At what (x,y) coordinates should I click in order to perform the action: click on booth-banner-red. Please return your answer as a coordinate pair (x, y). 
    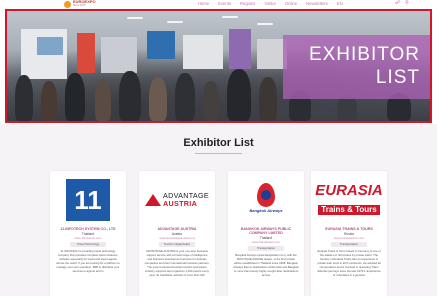
    Looking at the image, I should click on (86, 53).